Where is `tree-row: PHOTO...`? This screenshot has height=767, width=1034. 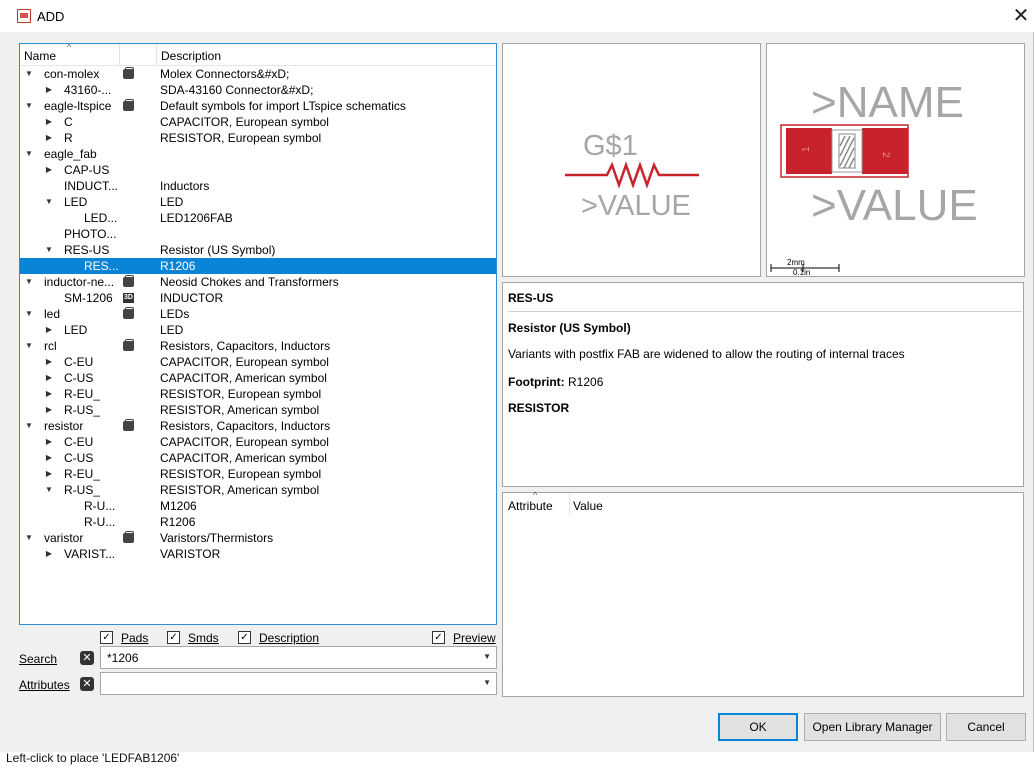
tree-row: PHOTO... is located at coordinates (258, 234).